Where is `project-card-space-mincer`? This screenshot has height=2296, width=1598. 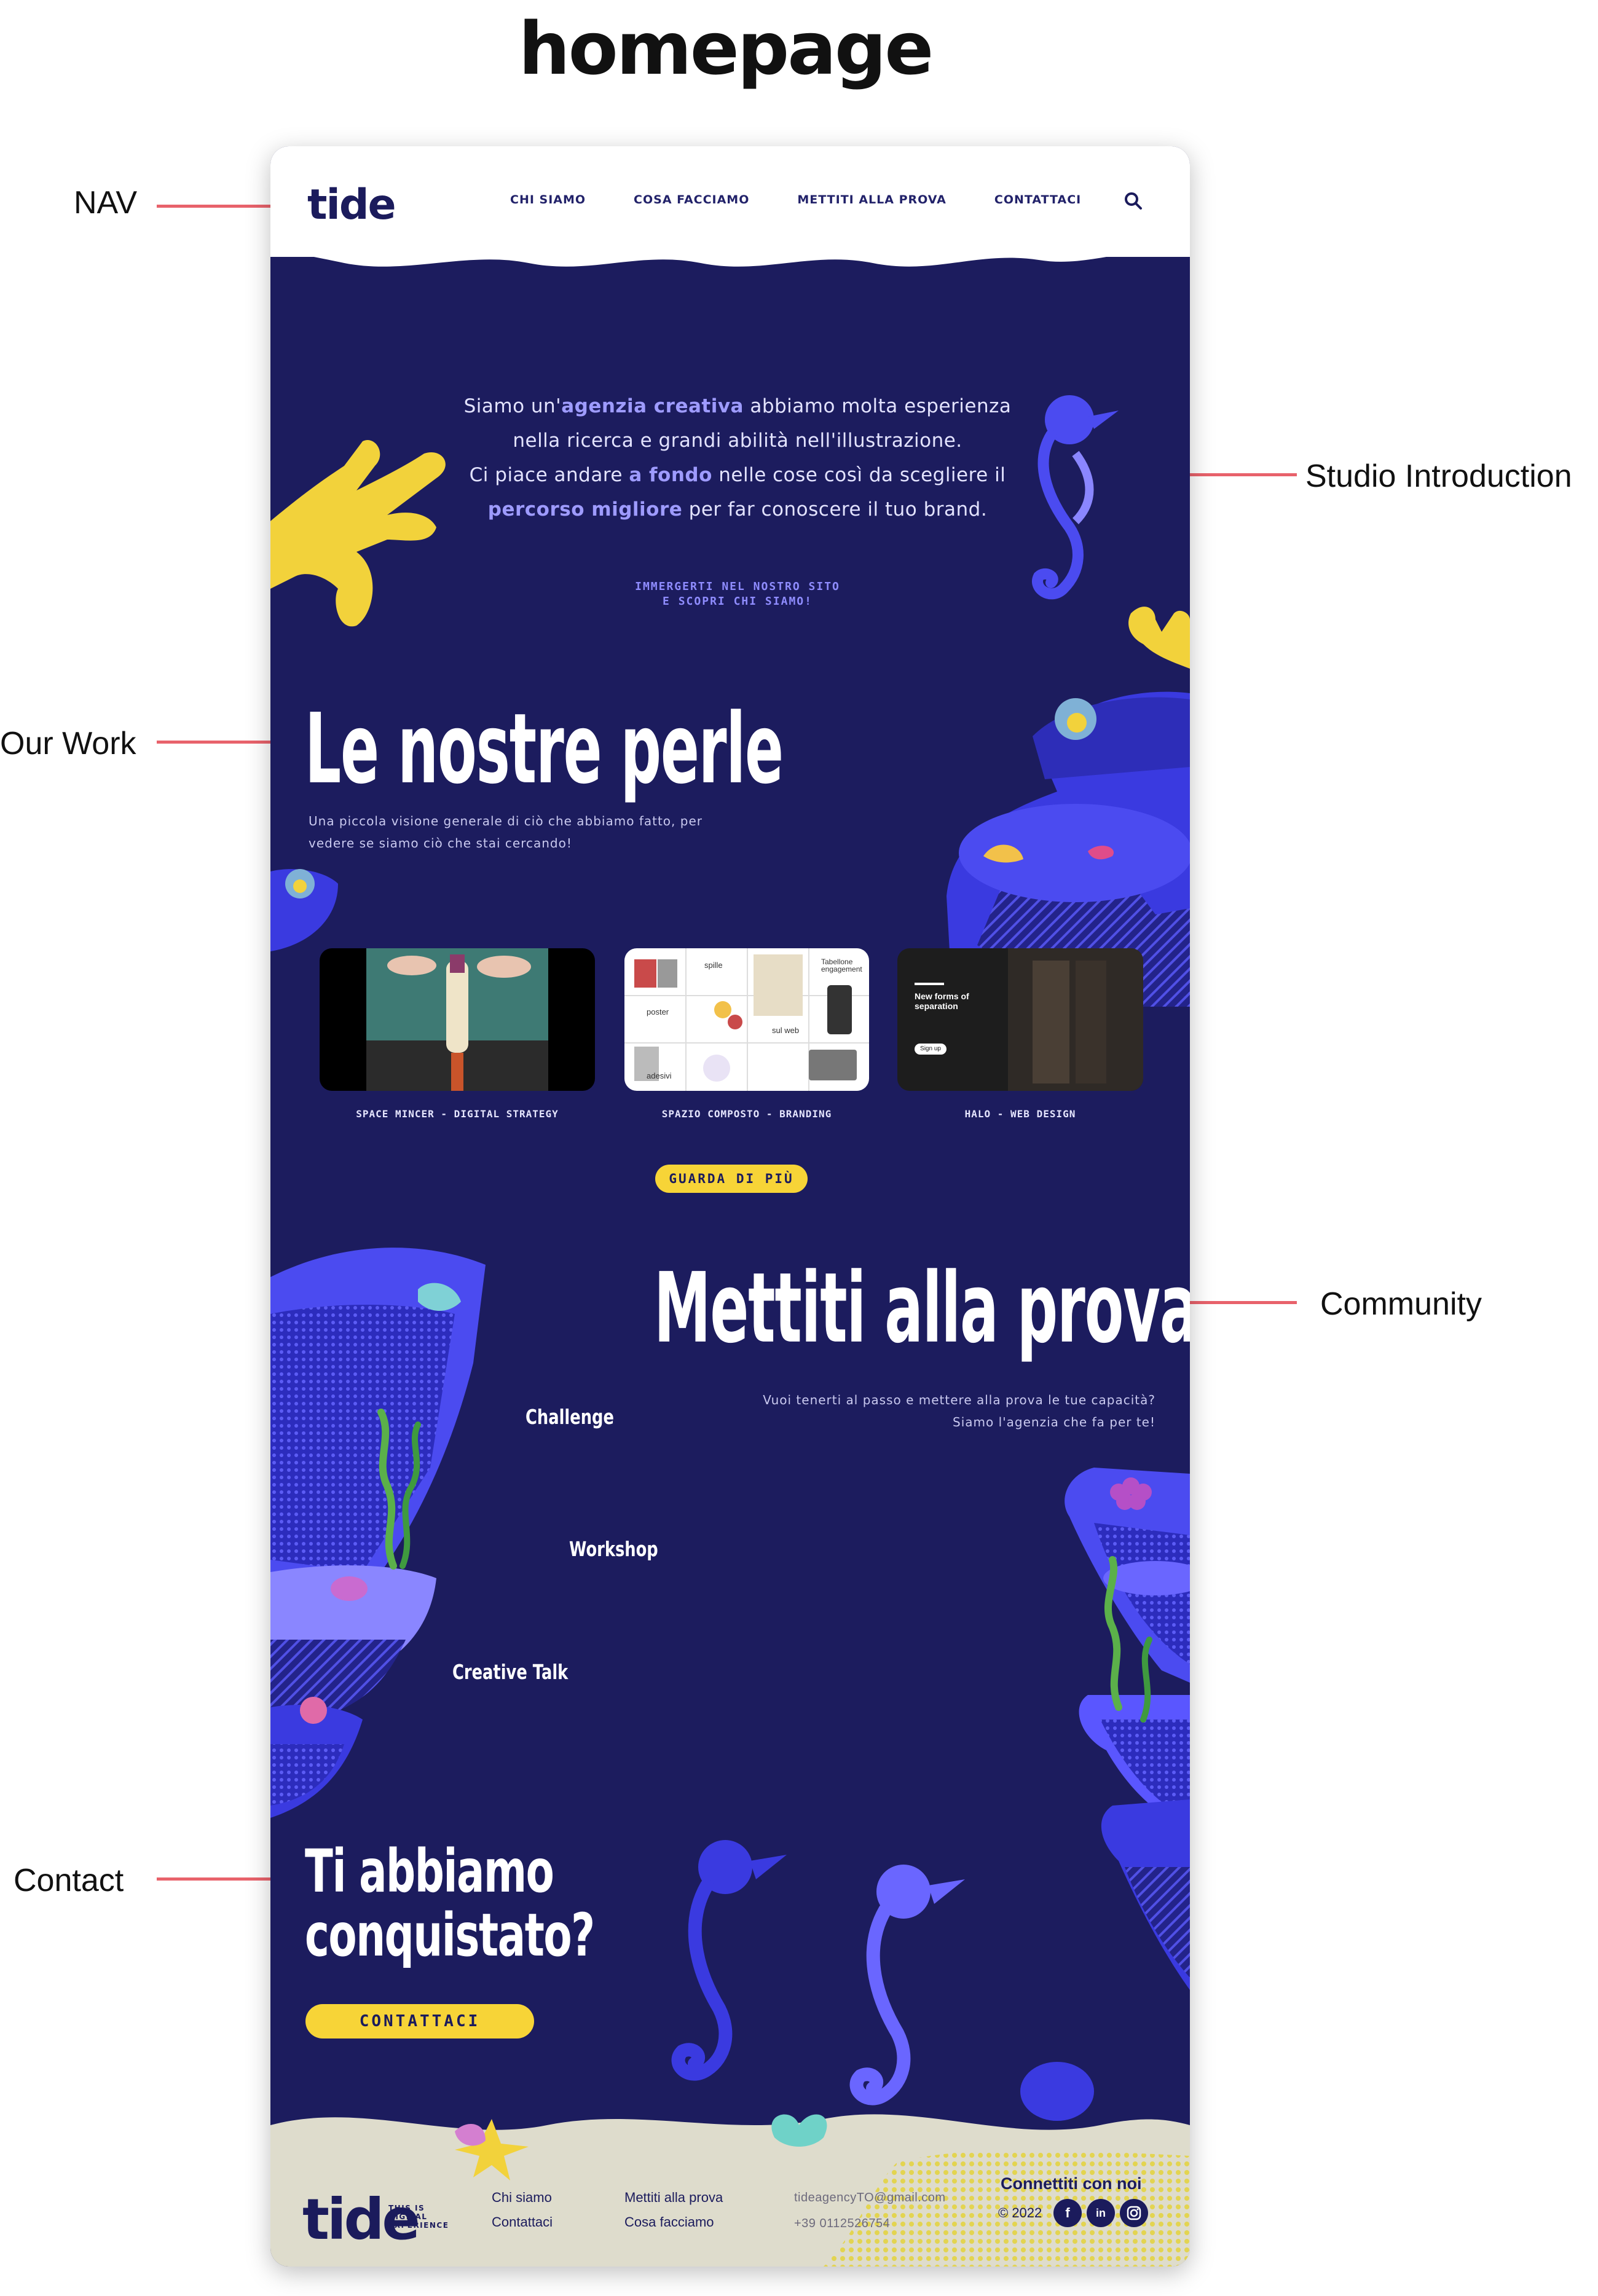 project-card-space-mincer is located at coordinates (457, 1019).